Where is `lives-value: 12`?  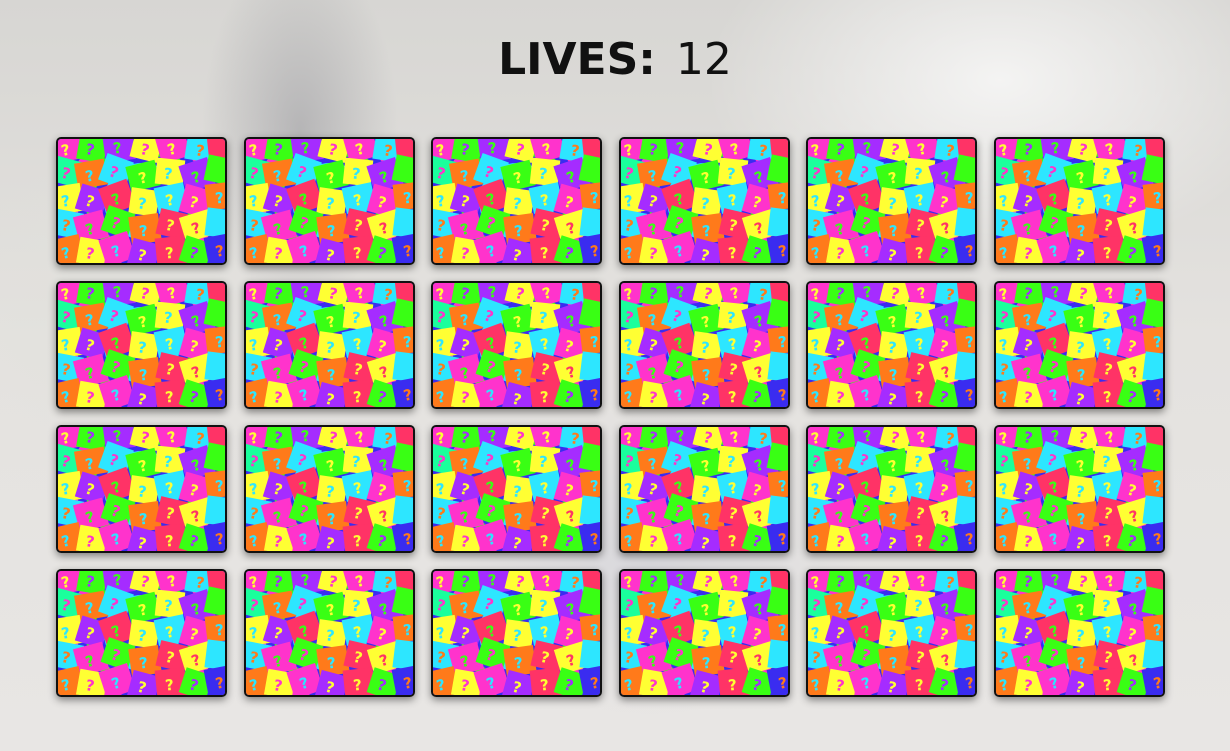
lives-value: 12 is located at coordinates (703, 59).